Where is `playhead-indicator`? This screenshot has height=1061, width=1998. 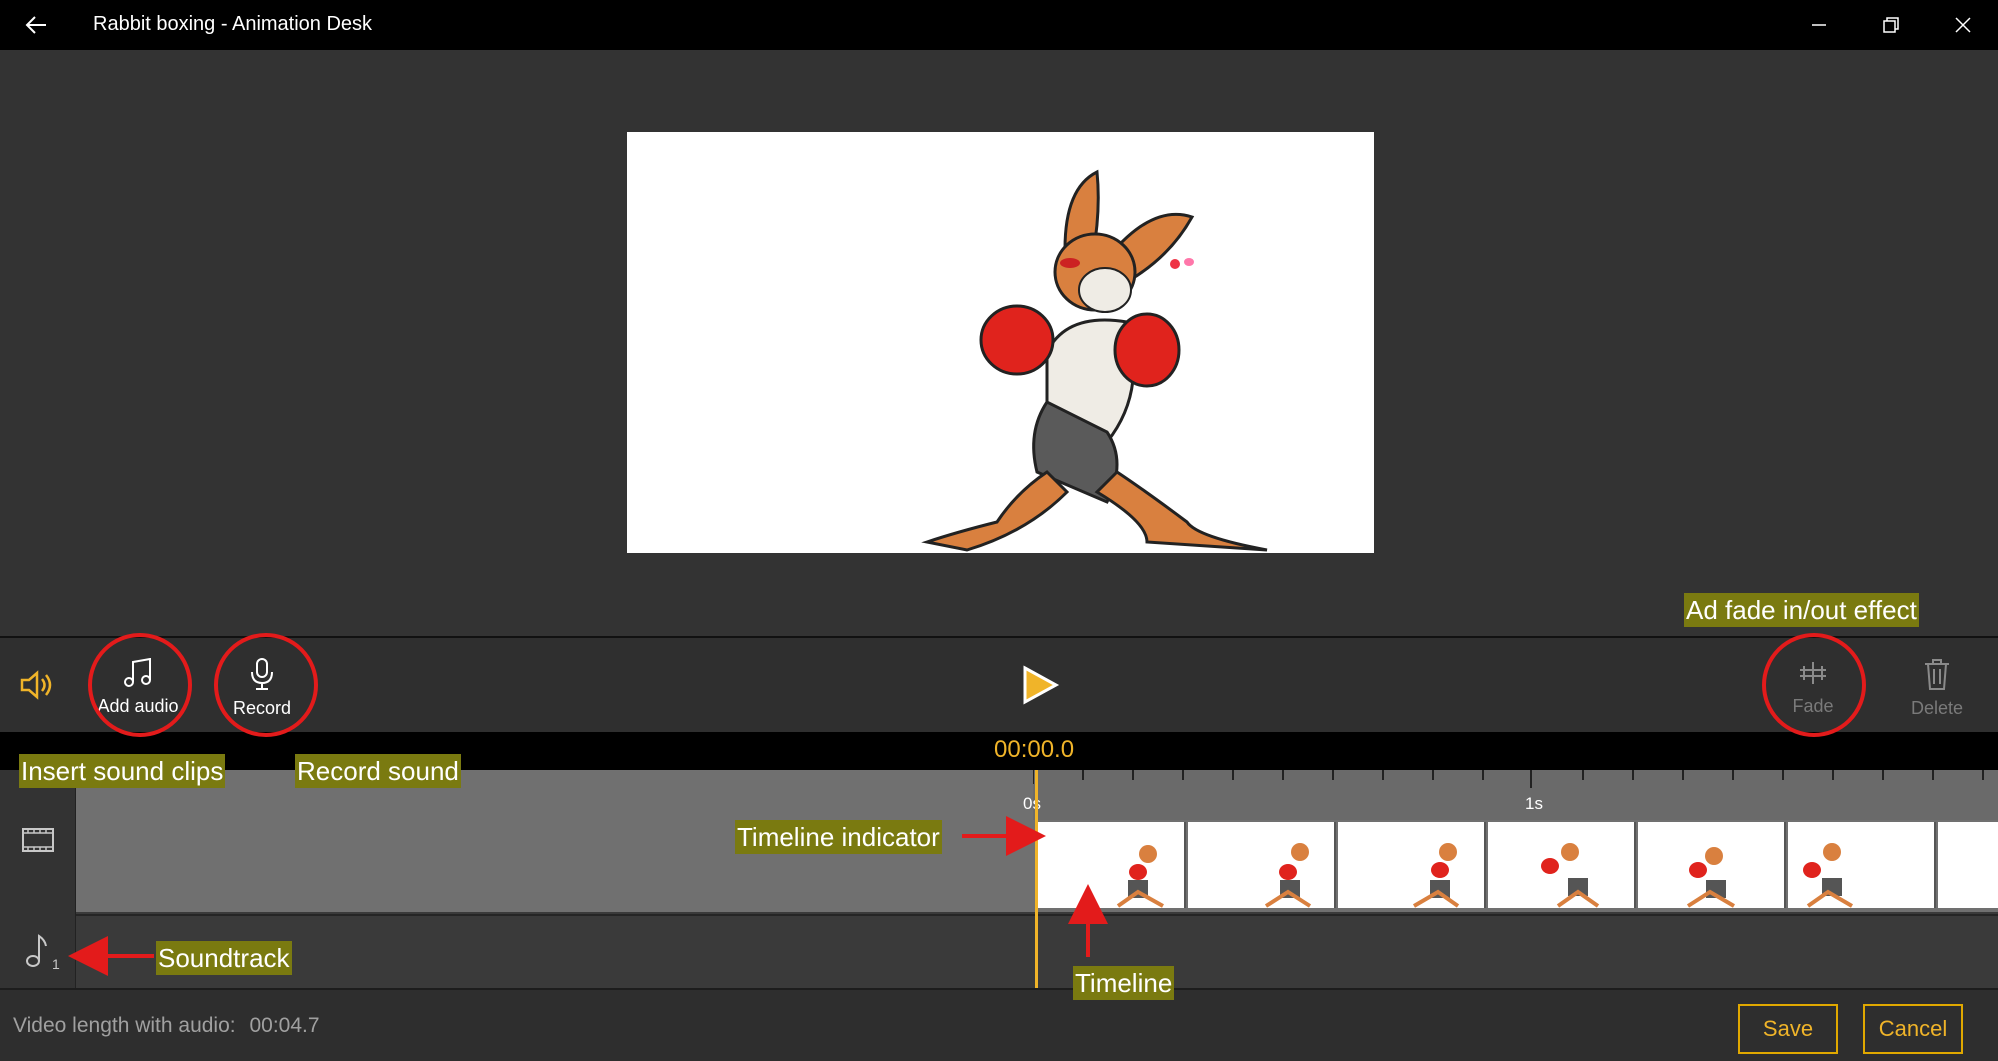
playhead-indicator is located at coordinates (1036, 879).